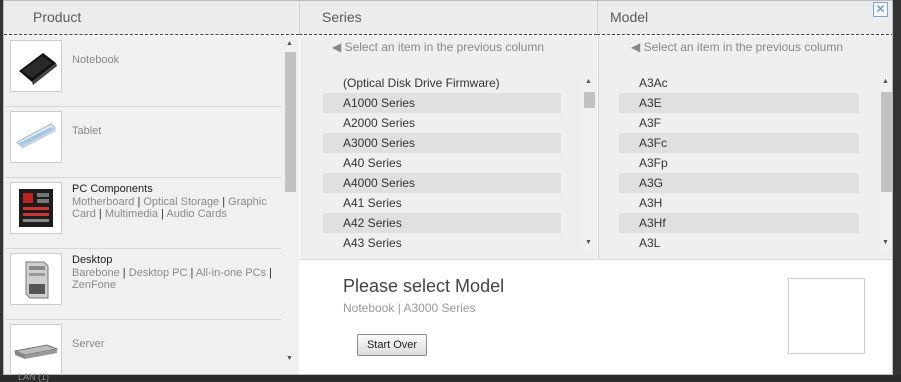 The height and width of the screenshot is (382, 901). Describe the element at coordinates (112, 189) in the screenshot. I see `product-name-pc-components: PC Components` at that location.